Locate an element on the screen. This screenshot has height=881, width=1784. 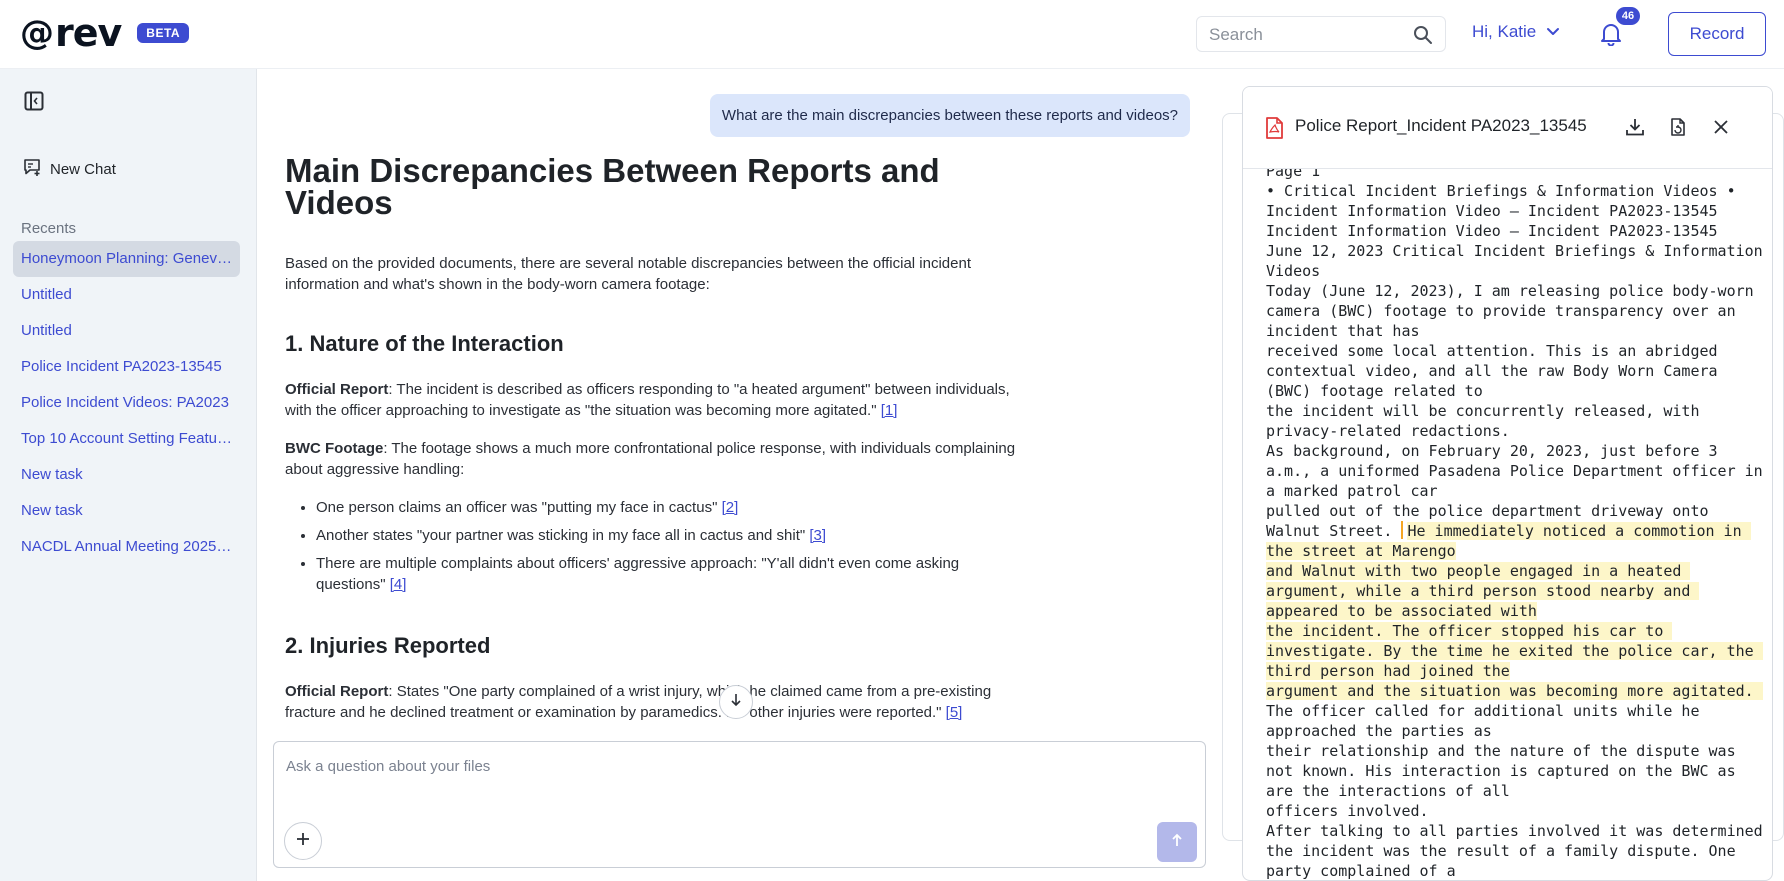
bwc-footage-label: BWC Footage is located at coordinates (334, 448).